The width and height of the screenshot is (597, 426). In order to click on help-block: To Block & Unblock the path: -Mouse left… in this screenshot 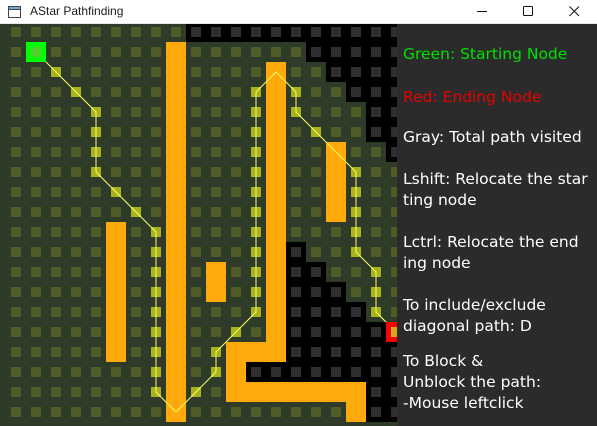, I will do `click(472, 382)`.